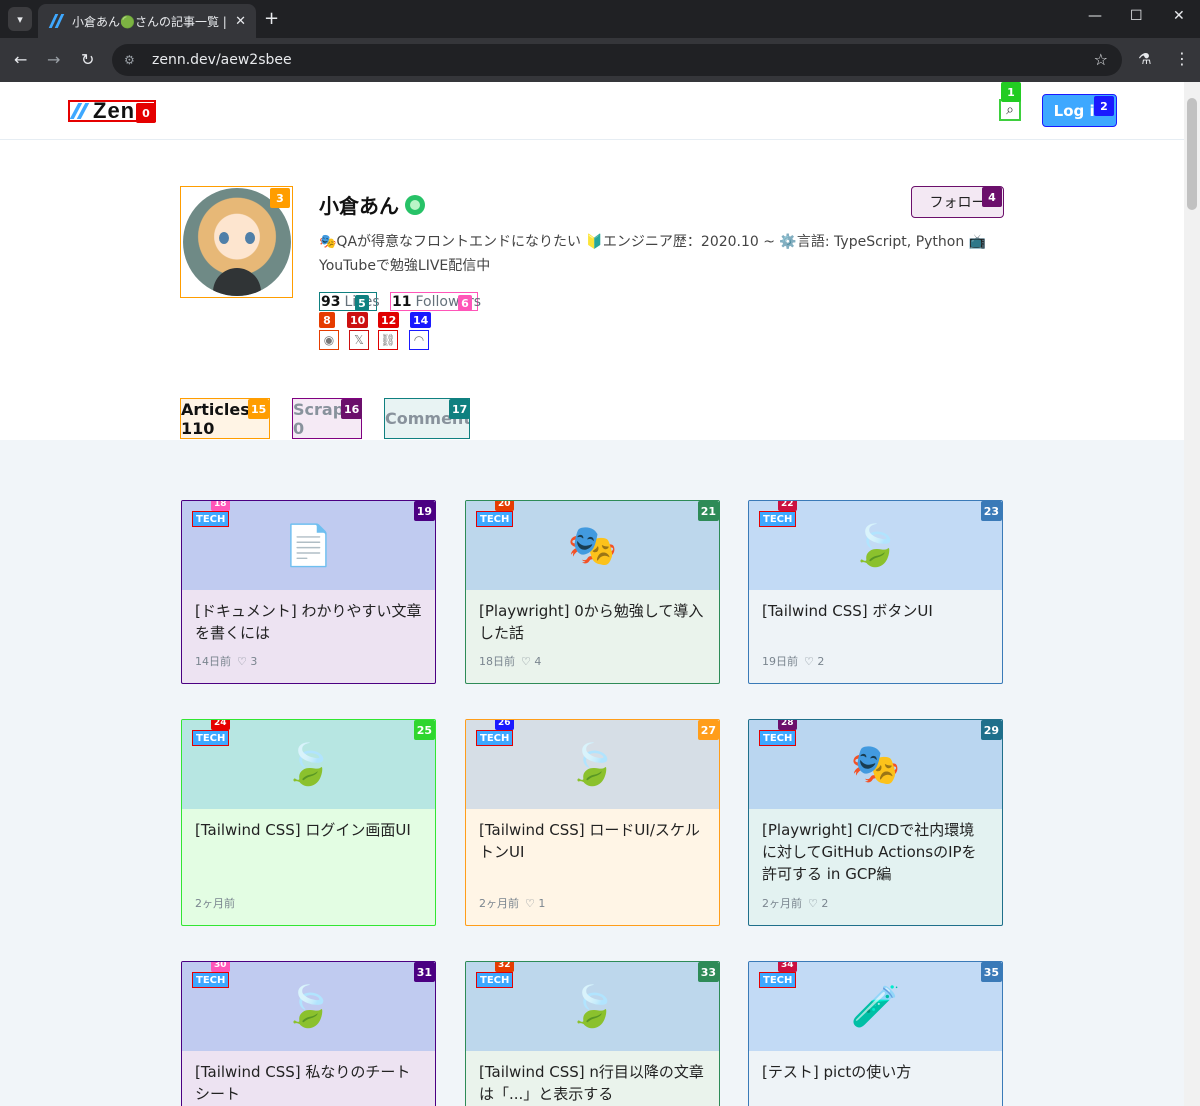 The width and height of the screenshot is (1200, 1106). Describe the element at coordinates (991, 511) in the screenshot. I see `marker-card: 23` at that location.